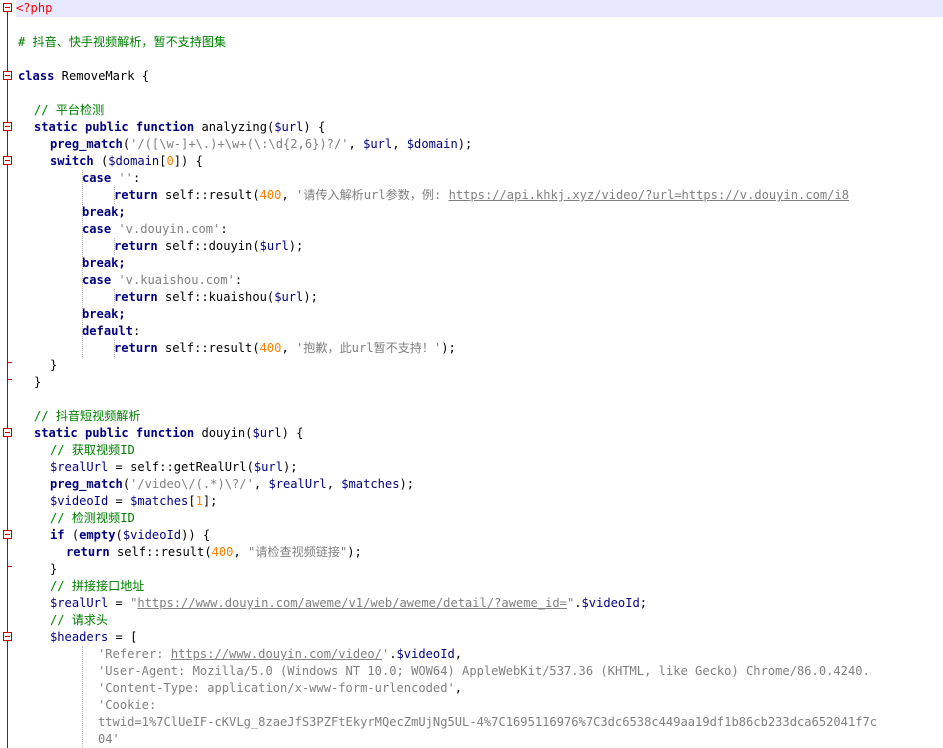 The width and height of the screenshot is (943, 748). I want to click on code-token: 04', so click(109, 739).